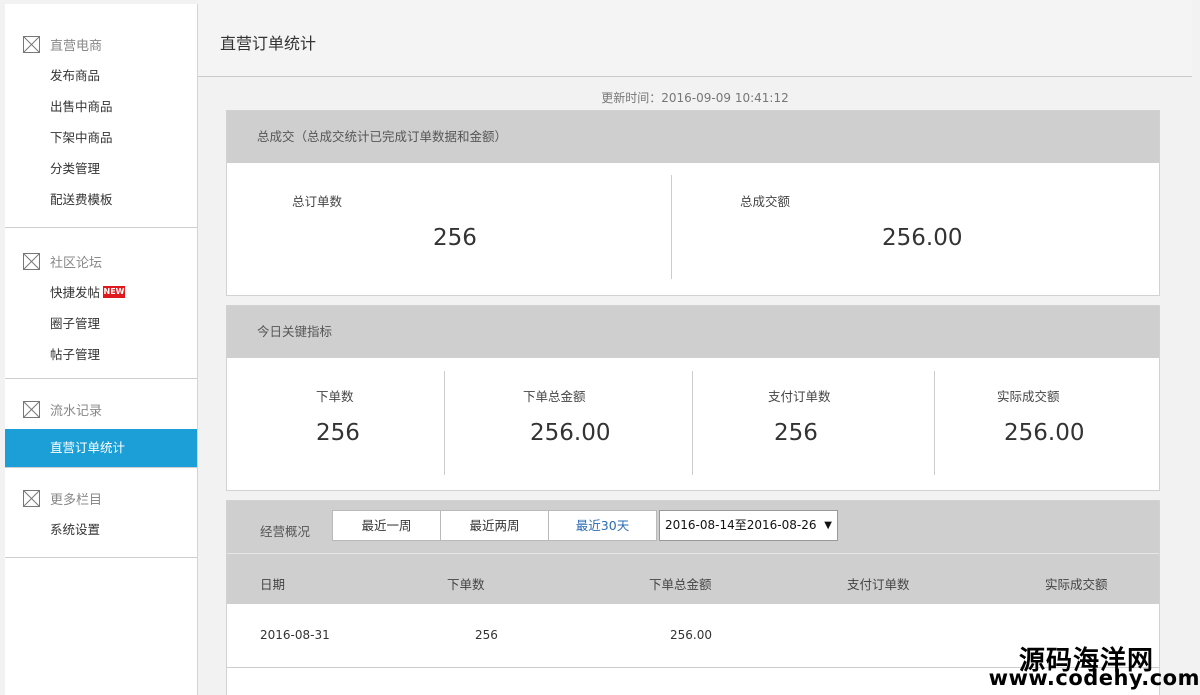  Describe the element at coordinates (114, 292) in the screenshot. I see `new-badge: NEW` at that location.